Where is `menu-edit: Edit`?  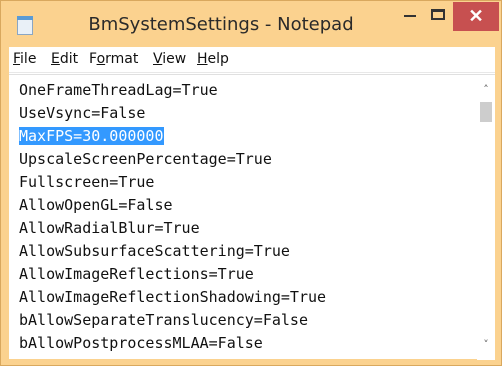 menu-edit: Edit is located at coordinates (64, 59).